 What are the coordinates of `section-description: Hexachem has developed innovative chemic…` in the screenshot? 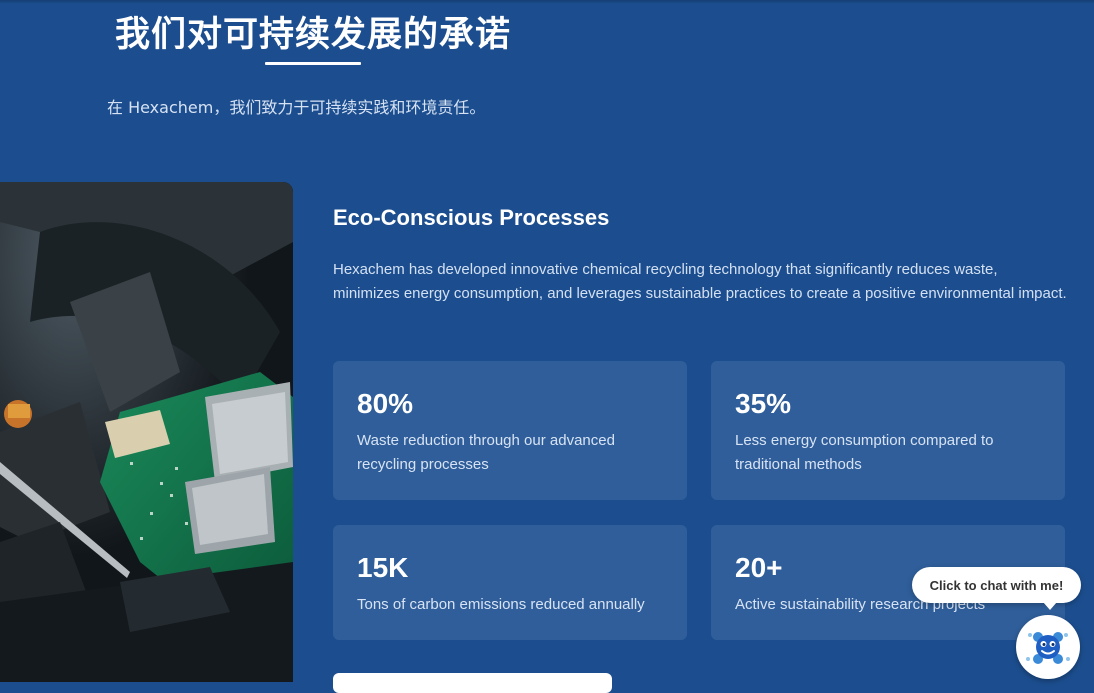 It's located at (700, 281).